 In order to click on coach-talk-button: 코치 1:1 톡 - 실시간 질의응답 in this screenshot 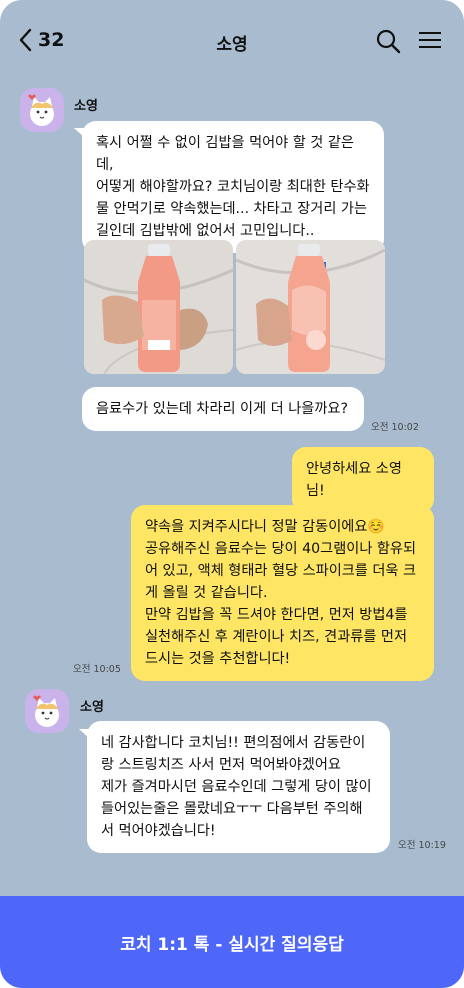, I will do `click(232, 942)`.